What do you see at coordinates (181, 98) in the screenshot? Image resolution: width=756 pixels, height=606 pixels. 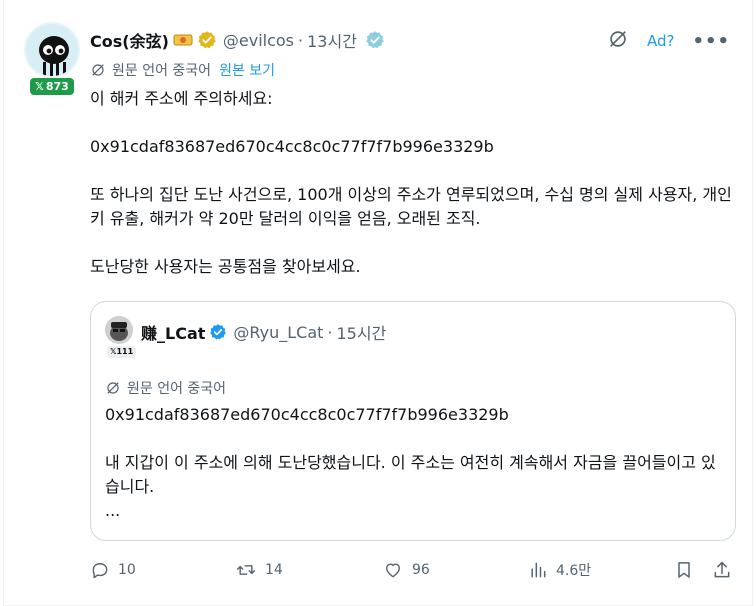 I see `tweet-line-1: 이 해커 주소에 주의하세요:` at bounding box center [181, 98].